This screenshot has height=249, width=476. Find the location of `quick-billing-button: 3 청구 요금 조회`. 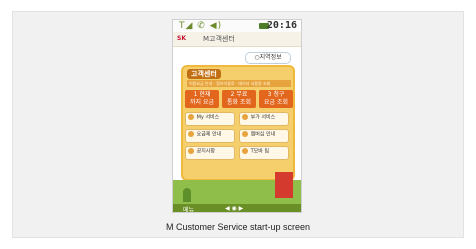

quick-billing-button: 3 청구 요금 조회 is located at coordinates (276, 99).